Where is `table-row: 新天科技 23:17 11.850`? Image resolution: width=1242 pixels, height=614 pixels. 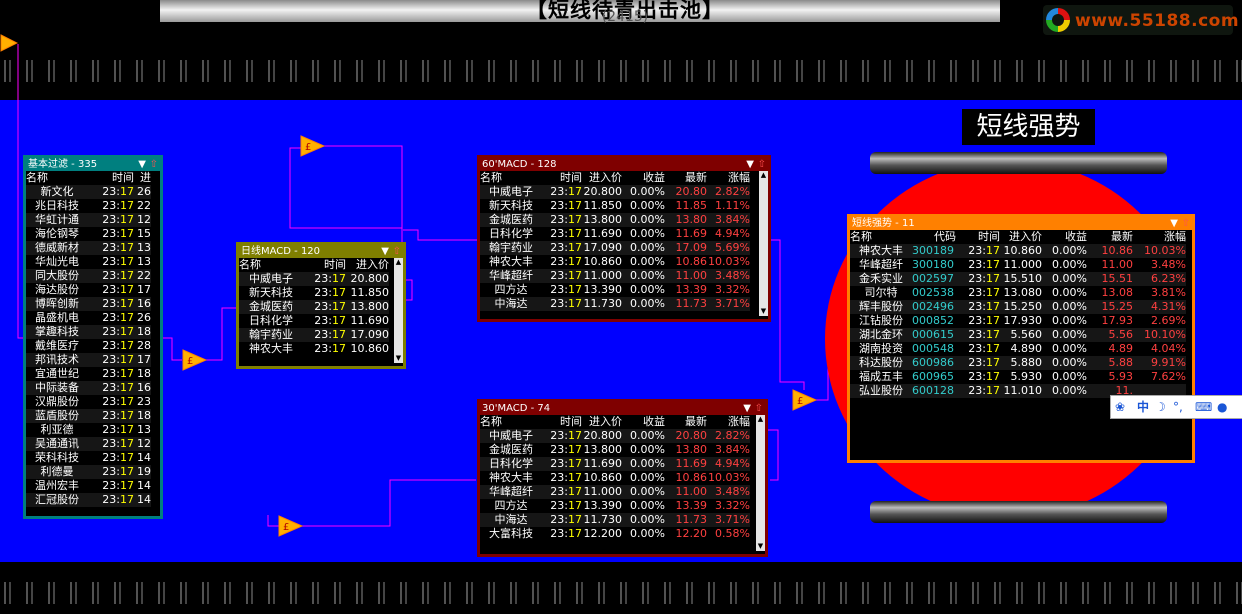
table-row: 新天科技 23:17 11.850 is located at coordinates (314, 293).